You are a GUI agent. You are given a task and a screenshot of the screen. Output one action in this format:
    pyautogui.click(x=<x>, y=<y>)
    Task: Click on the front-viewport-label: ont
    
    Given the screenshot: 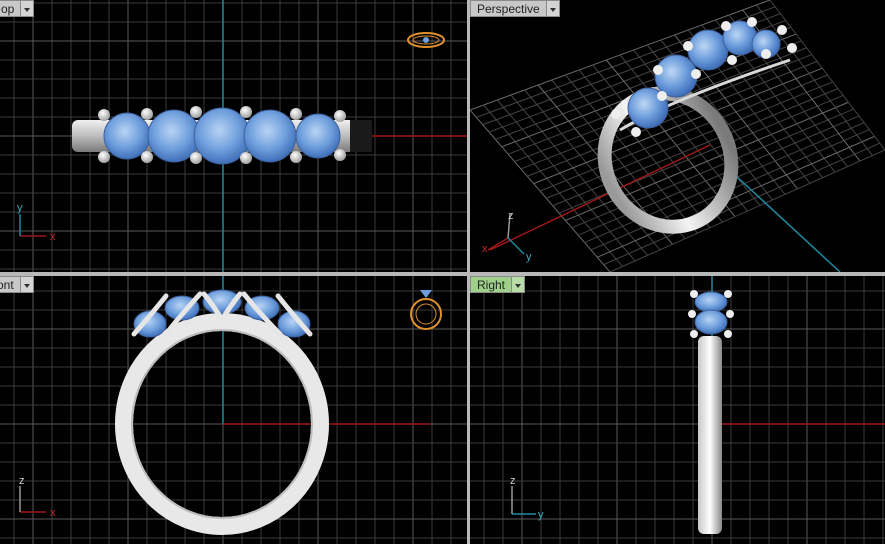 What is the action you would take?
    pyautogui.click(x=17, y=284)
    